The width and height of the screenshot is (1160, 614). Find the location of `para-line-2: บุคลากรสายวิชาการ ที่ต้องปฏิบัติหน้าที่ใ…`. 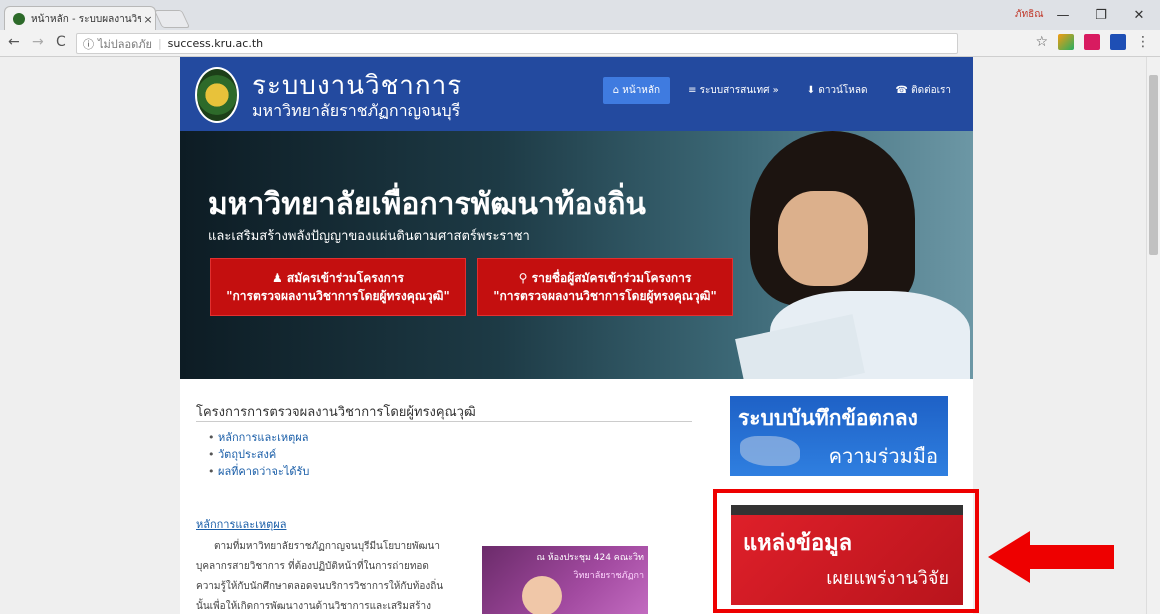

para-line-2: บุคลากรสายวิชาการ ที่ต้องปฏิบัติหน้าที่ใ… is located at coordinates (312, 566).